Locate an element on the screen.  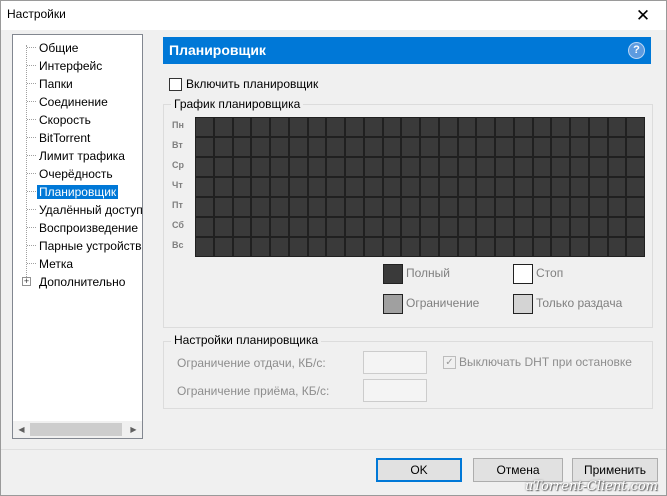
upload-limit-input is located at coordinates (395, 362).